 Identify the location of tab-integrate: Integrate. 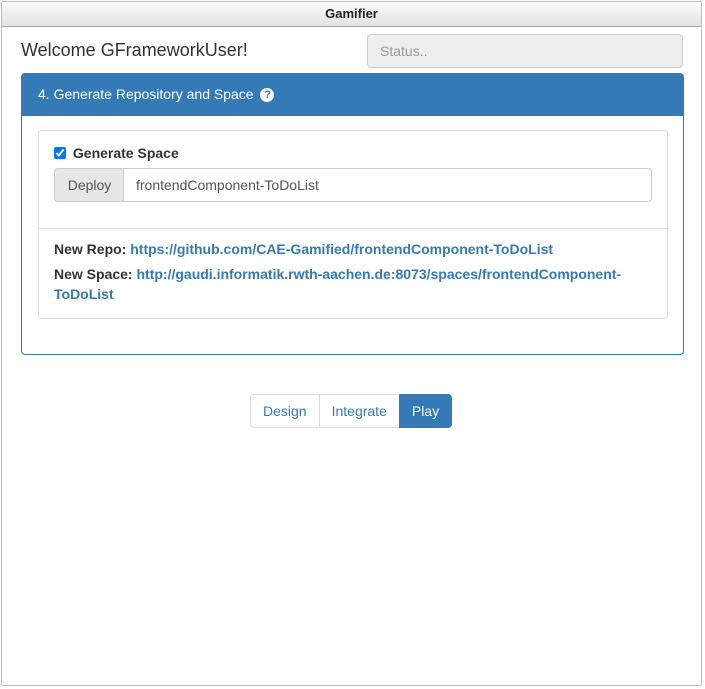
(359, 411).